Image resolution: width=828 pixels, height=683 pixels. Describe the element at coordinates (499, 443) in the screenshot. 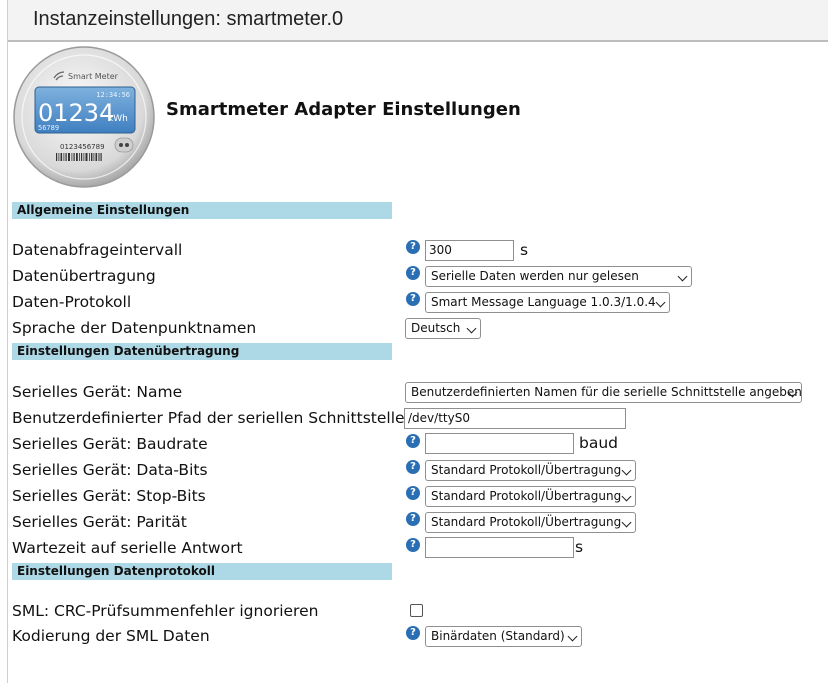

I see `baudrate-input` at that location.